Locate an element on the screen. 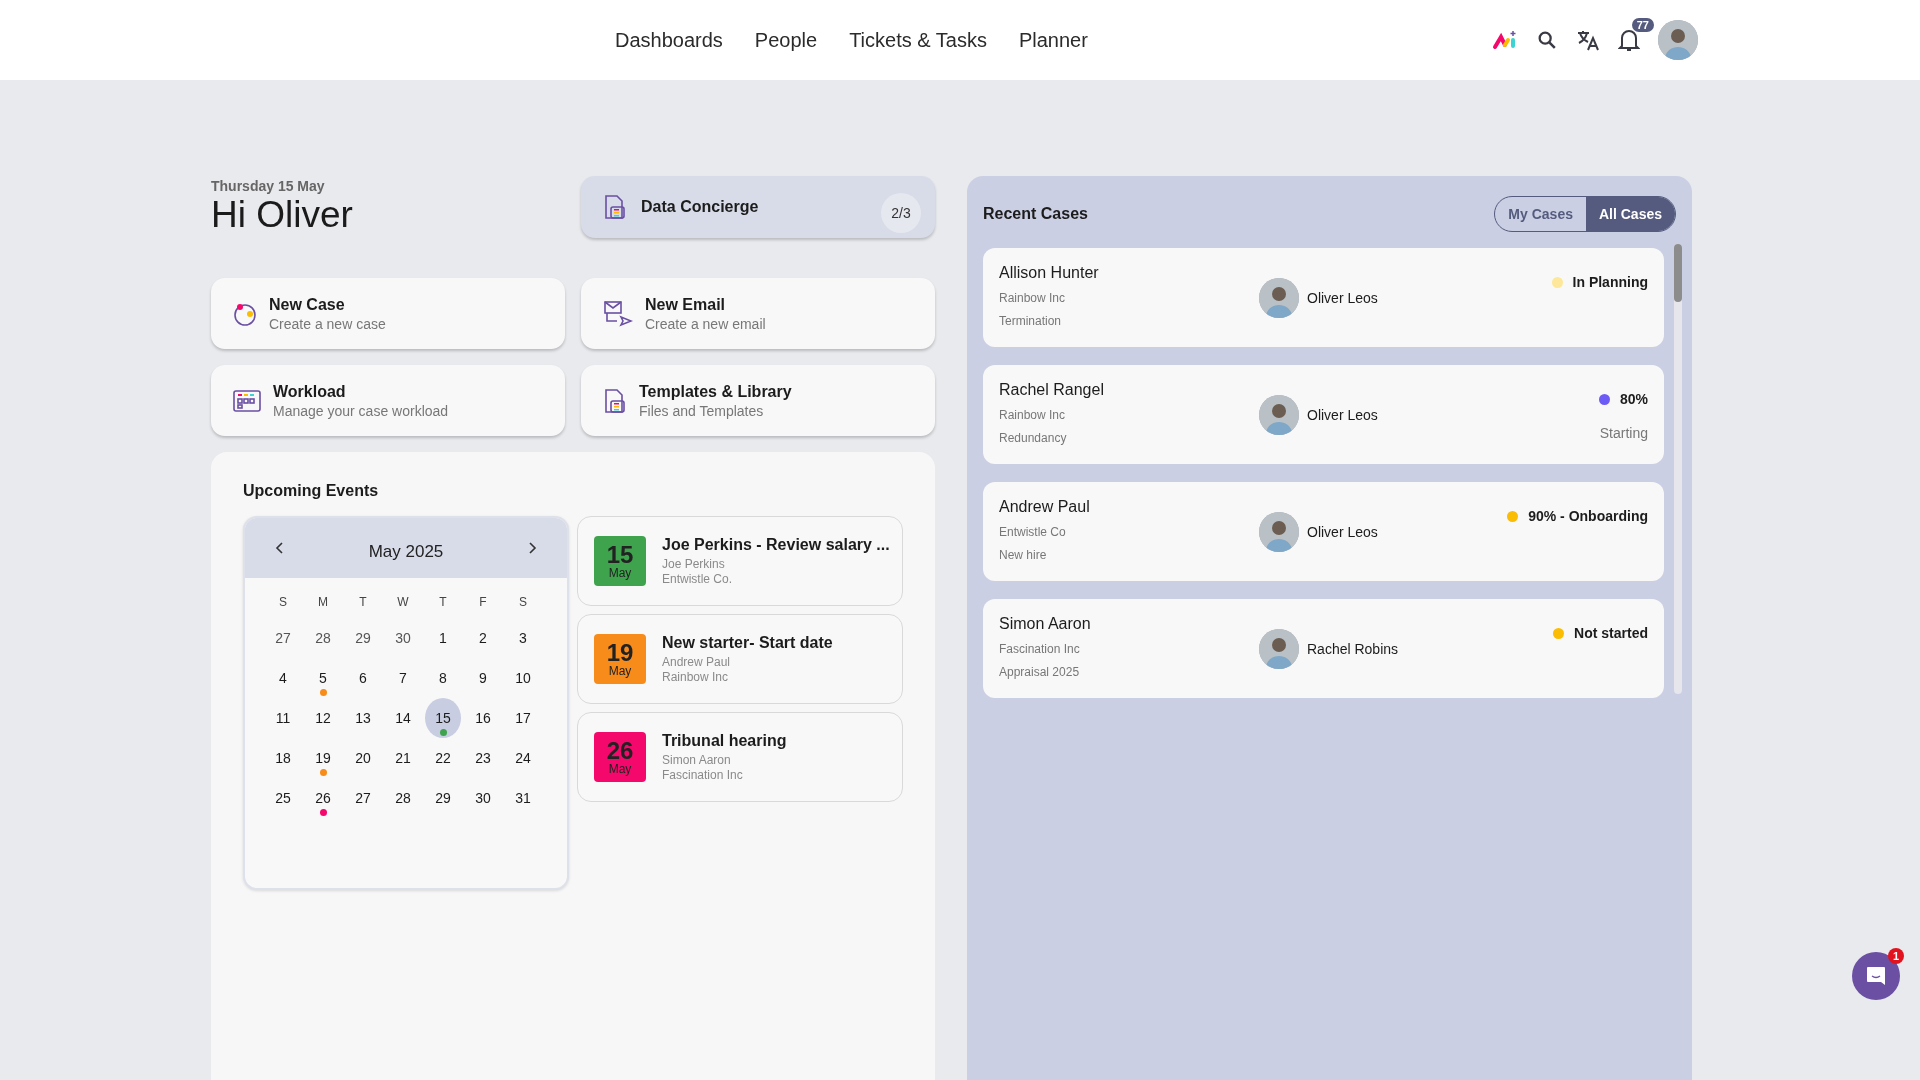  calendar-day: 3 is located at coordinates (523, 638).